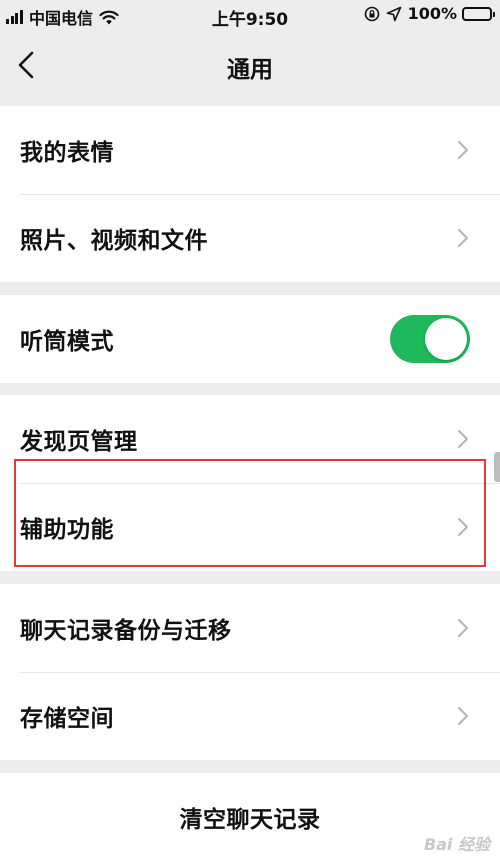  Describe the element at coordinates (250, 820) in the screenshot. I see `clear-chat-history-label: 清空聊天记录` at that location.